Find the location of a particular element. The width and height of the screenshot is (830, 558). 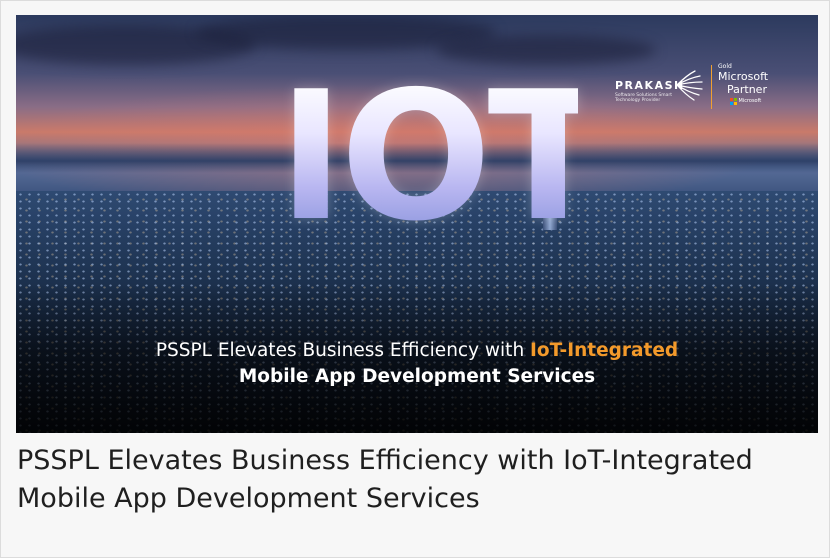

partner-name: Microsoft is located at coordinates (743, 76).